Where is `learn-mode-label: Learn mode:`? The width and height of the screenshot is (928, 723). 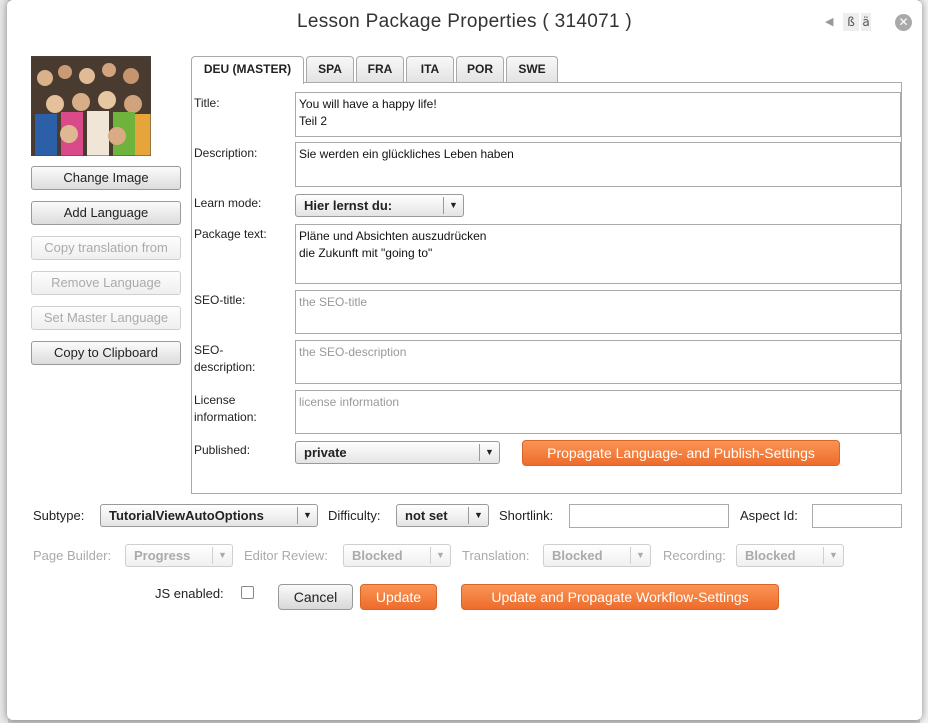
learn-mode-label: Learn mode: is located at coordinates (228, 203).